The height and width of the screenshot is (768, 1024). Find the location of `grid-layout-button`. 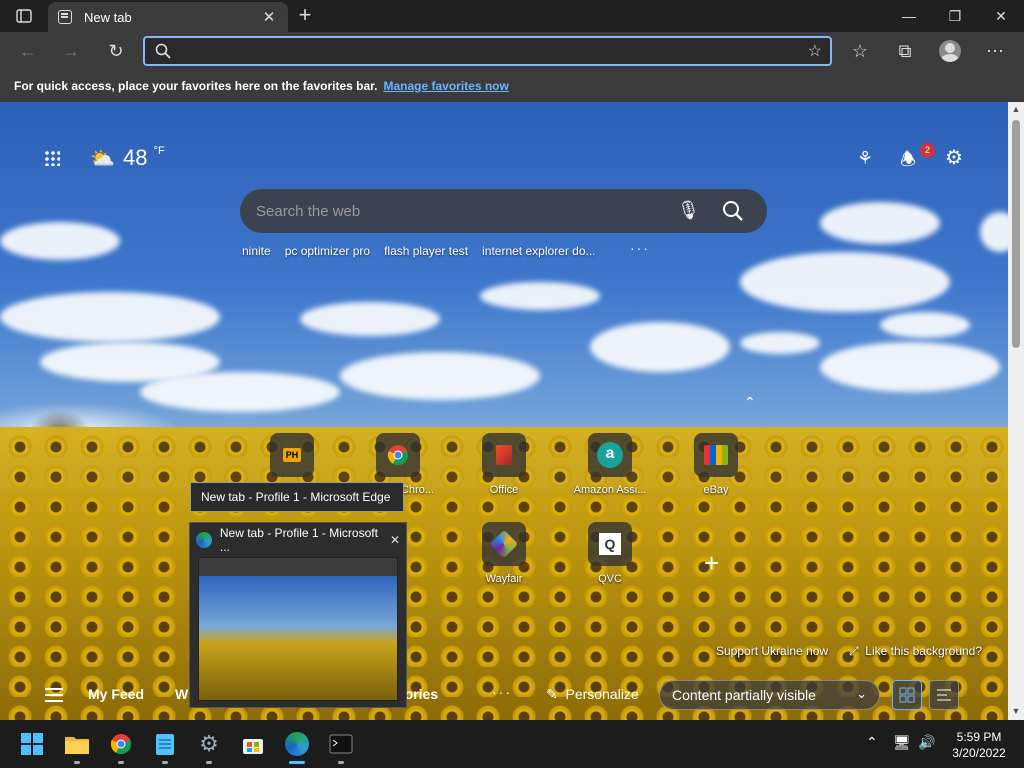

grid-layout-button is located at coordinates (907, 695).